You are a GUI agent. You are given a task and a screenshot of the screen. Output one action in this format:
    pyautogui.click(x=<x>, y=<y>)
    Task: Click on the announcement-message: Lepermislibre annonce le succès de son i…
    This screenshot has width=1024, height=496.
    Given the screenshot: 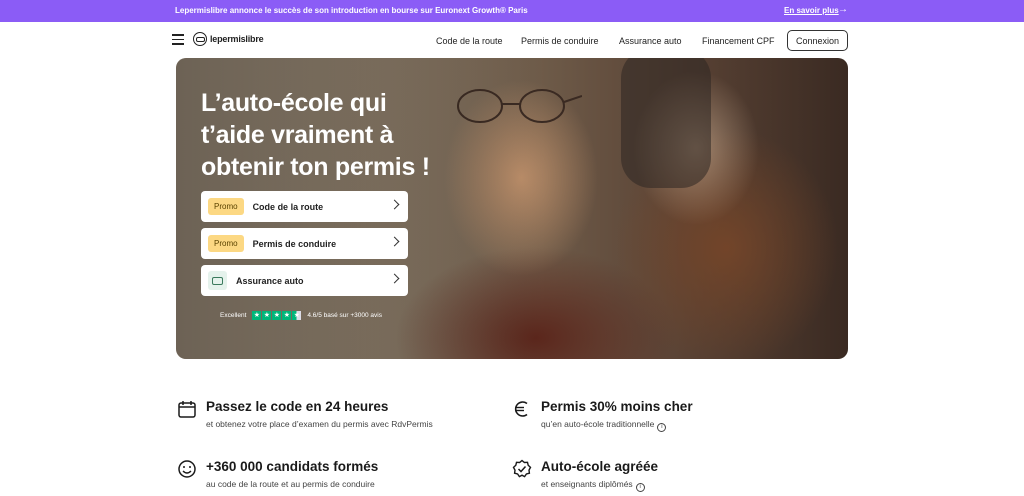 What is the action you would take?
    pyautogui.click(x=351, y=10)
    